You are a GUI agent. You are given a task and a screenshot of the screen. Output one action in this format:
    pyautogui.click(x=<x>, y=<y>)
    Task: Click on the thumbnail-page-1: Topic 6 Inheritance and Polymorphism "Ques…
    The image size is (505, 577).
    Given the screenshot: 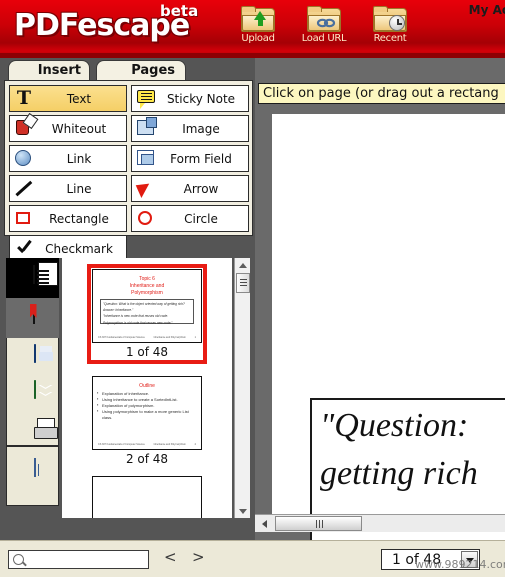 What is the action you would take?
    pyautogui.click(x=147, y=314)
    